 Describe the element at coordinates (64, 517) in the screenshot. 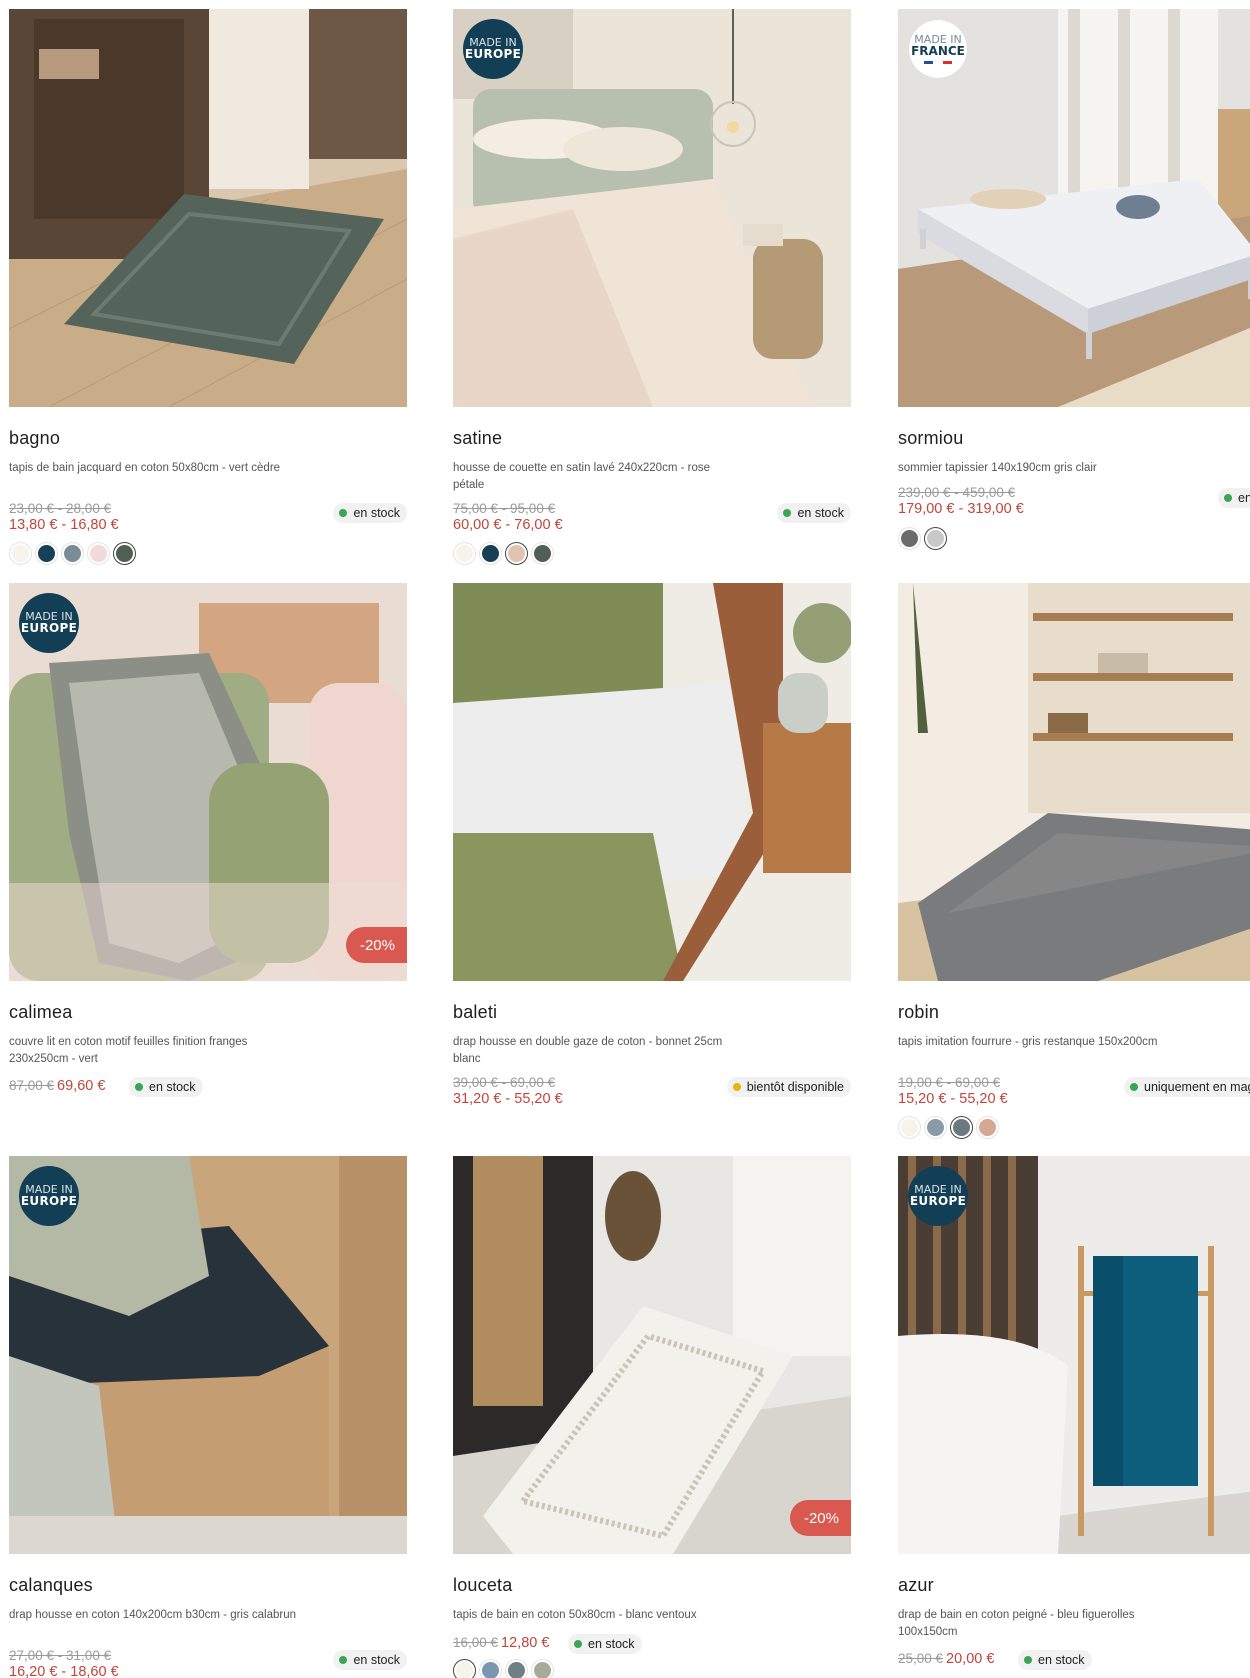

I see `product-prices: 23,00 € - 28,00 € 13,80 € - 16,80 €` at that location.